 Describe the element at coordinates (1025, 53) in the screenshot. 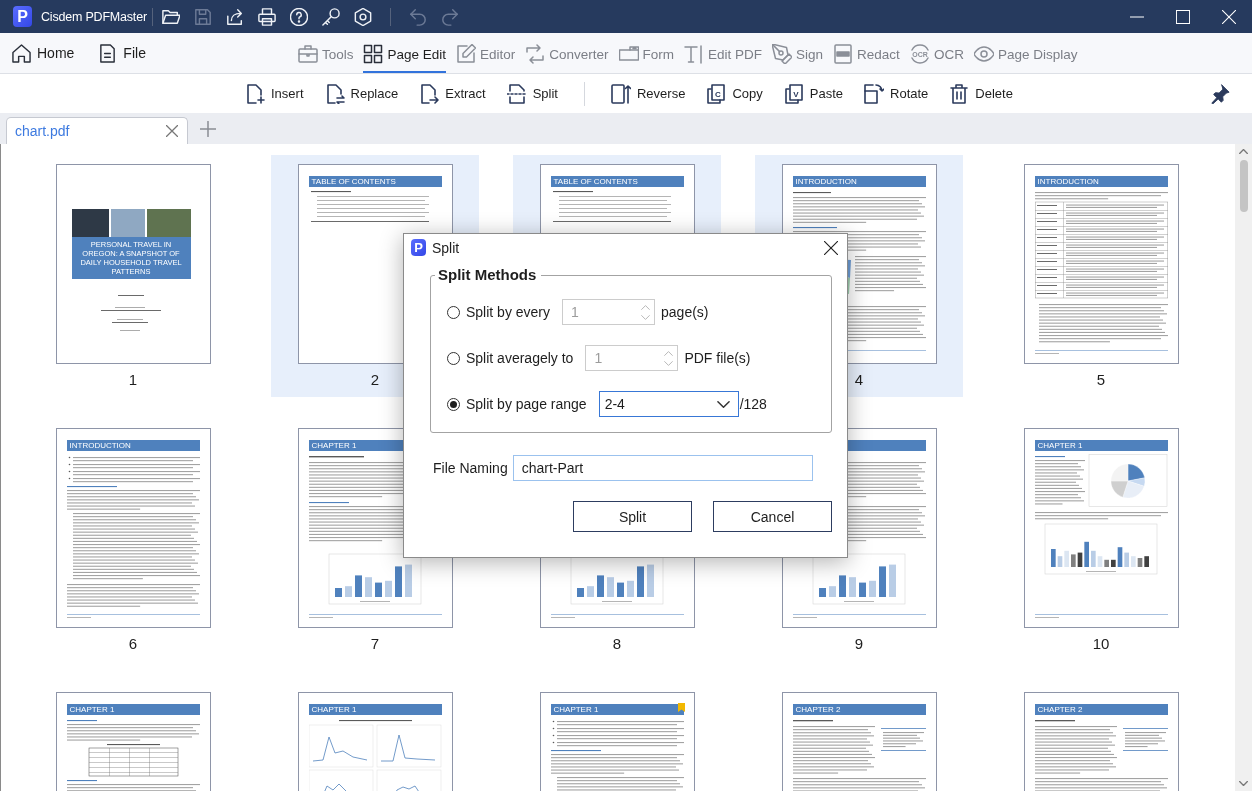

I see `menu-tab: Page Display` at that location.